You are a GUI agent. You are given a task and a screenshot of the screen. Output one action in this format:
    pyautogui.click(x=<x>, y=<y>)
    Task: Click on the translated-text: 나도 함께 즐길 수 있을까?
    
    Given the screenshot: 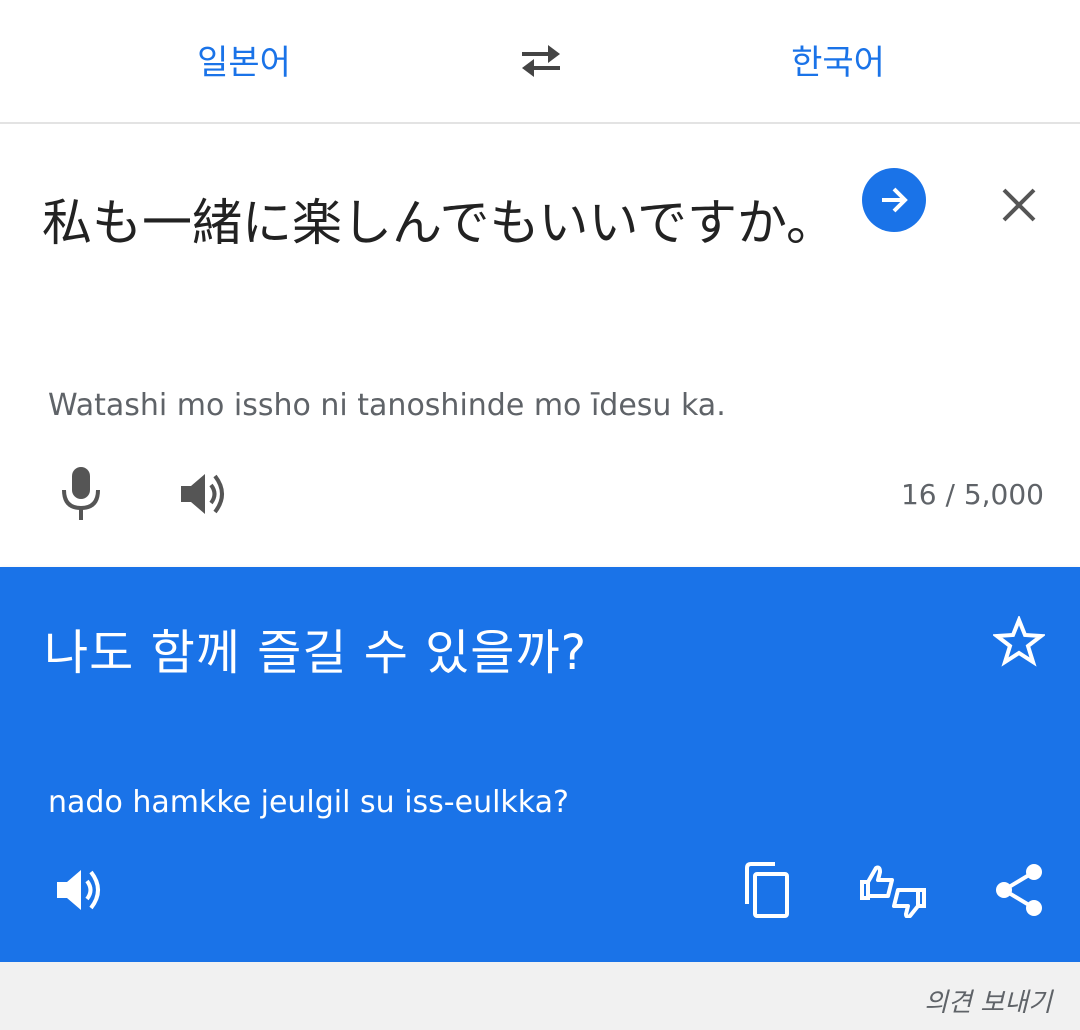 What is the action you would take?
    pyautogui.click(x=316, y=653)
    